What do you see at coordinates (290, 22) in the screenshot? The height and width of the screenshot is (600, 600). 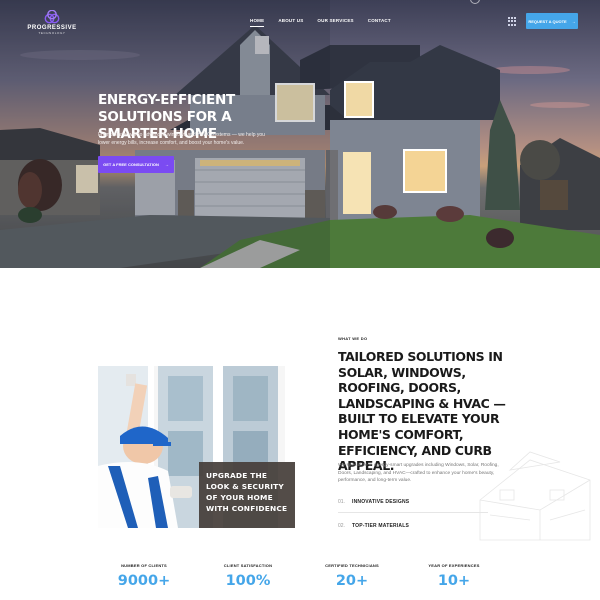 I see `nav-item-about-us: ABOUT US` at bounding box center [290, 22].